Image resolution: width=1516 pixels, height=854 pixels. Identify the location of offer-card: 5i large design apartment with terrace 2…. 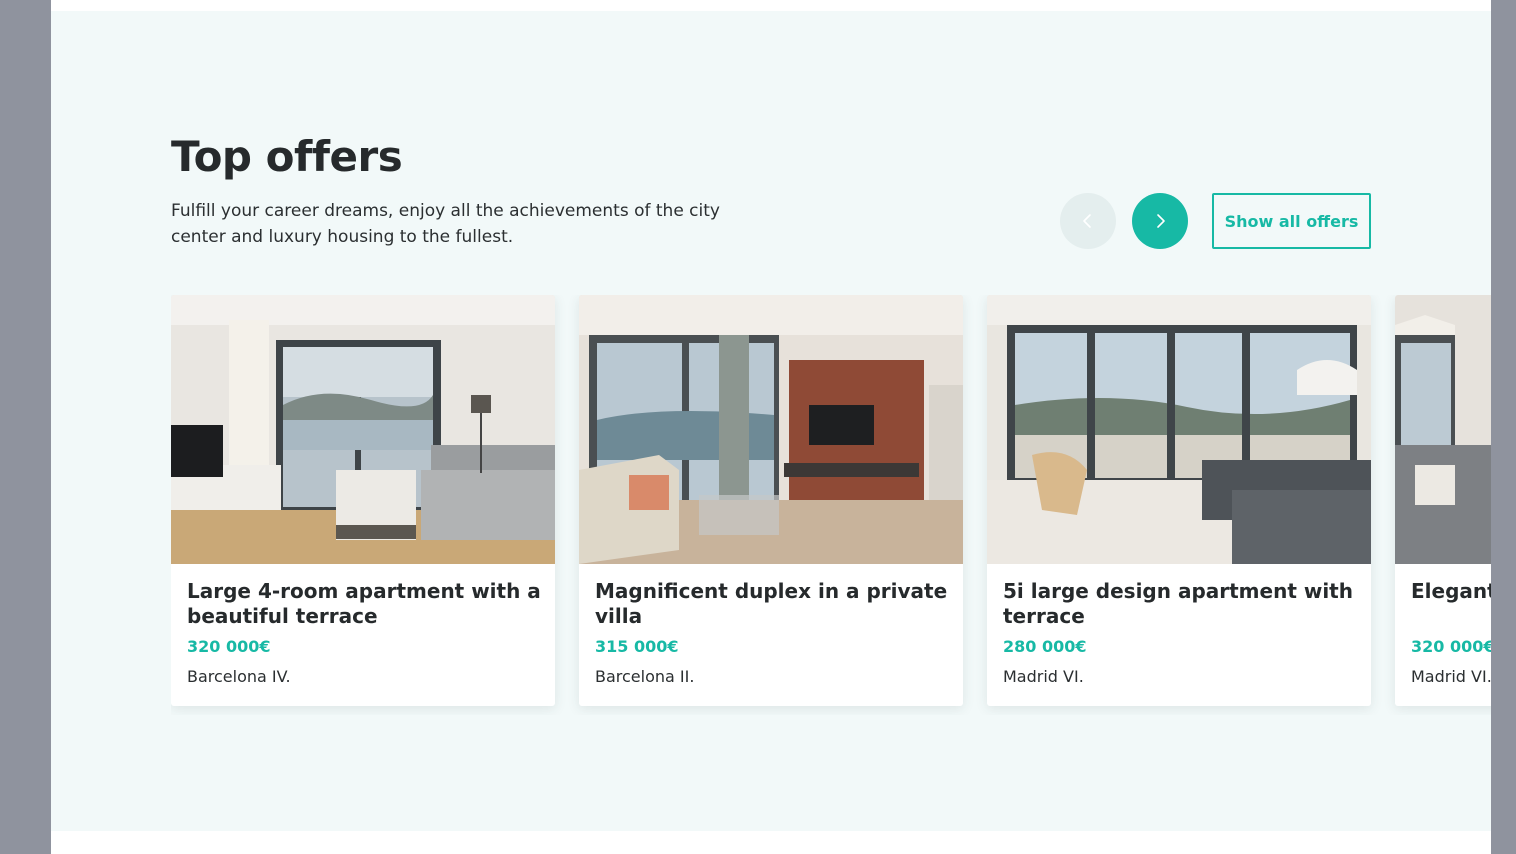
(1179, 500).